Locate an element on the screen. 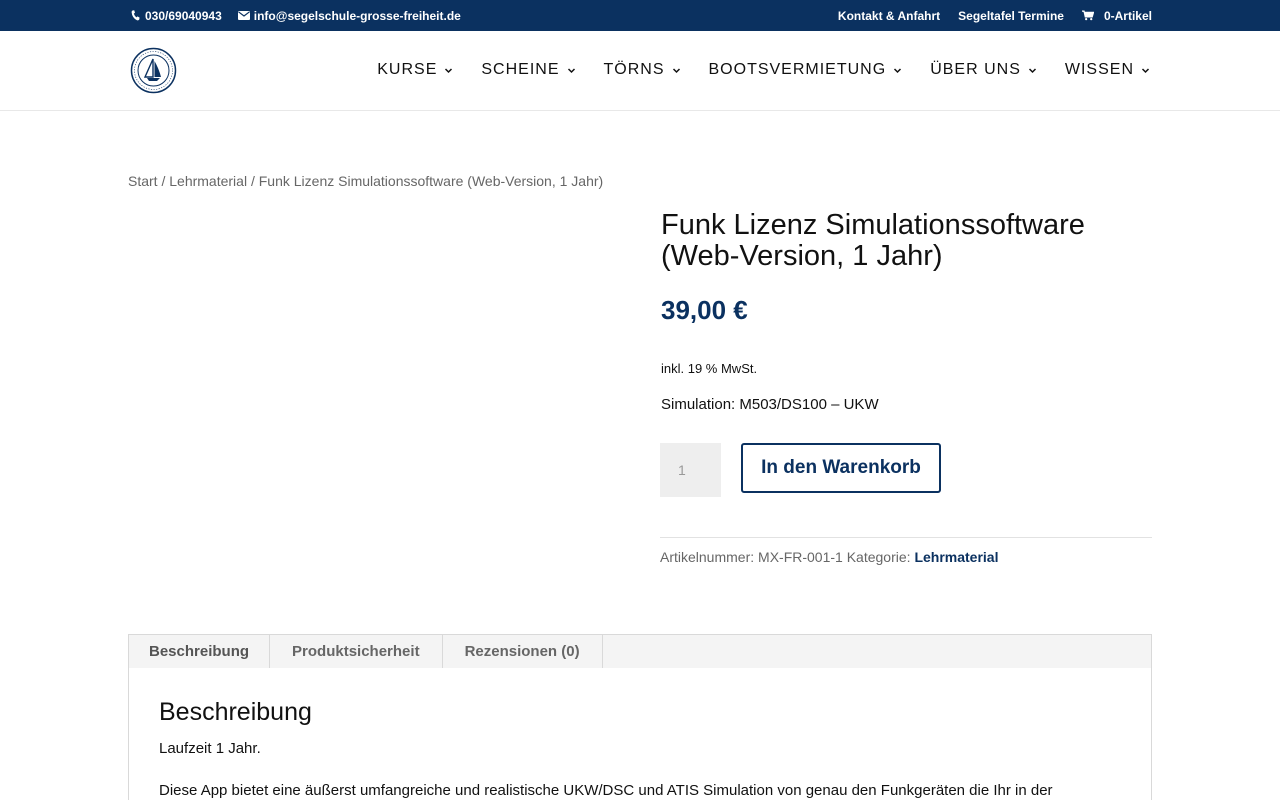  breadcrumb-home-link: Start is located at coordinates (143, 181).